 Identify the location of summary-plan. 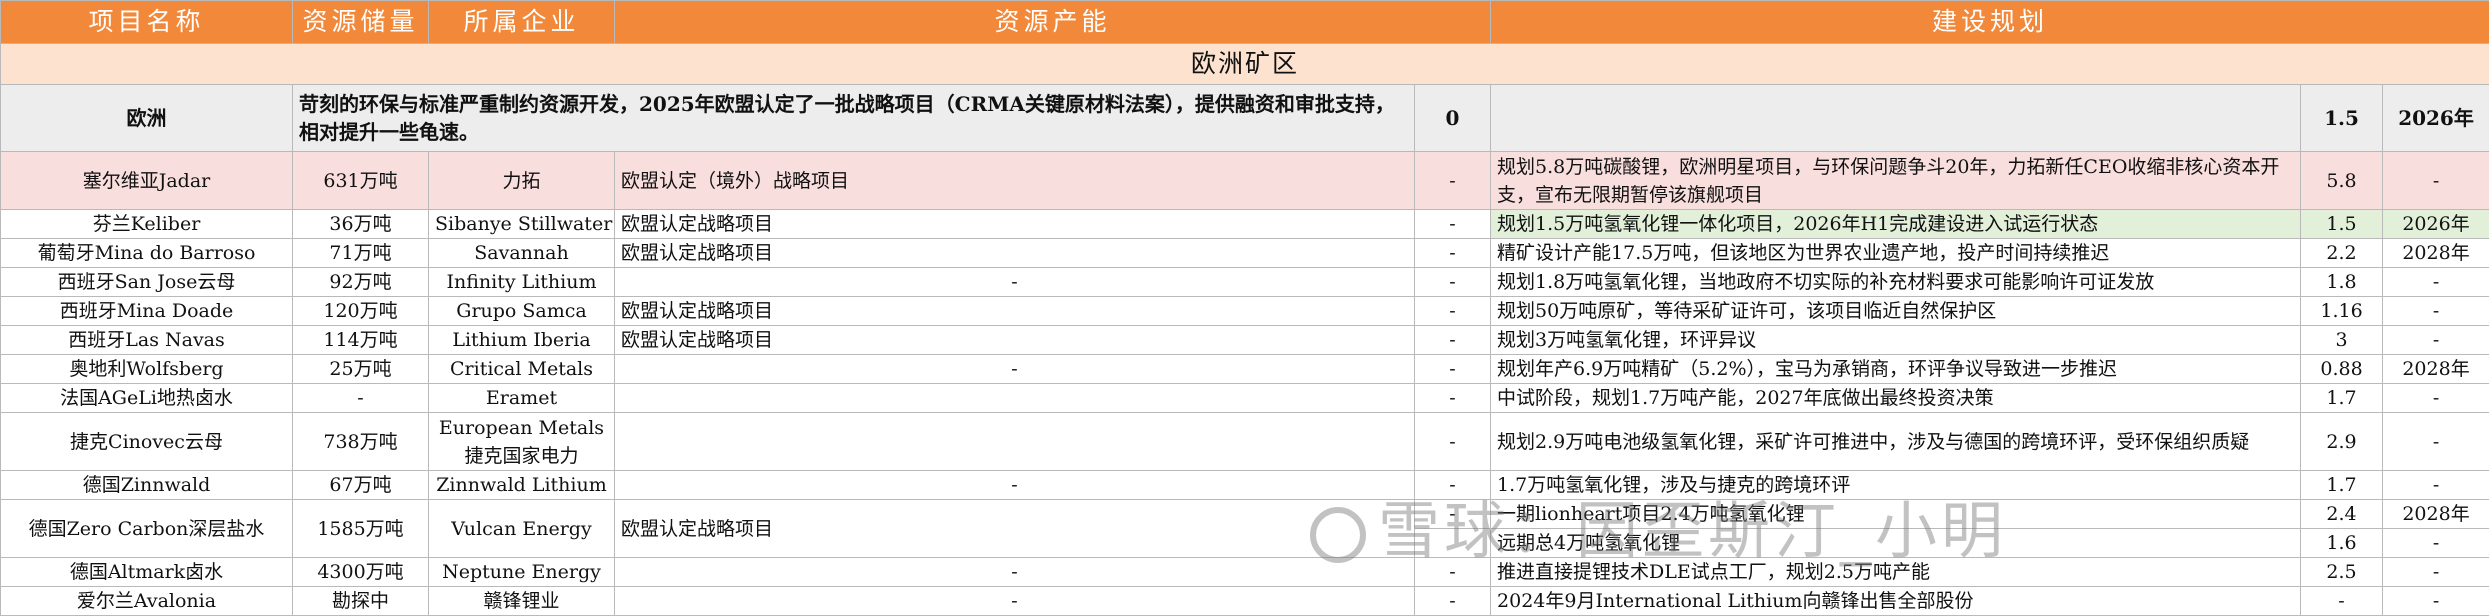
(1896, 118).